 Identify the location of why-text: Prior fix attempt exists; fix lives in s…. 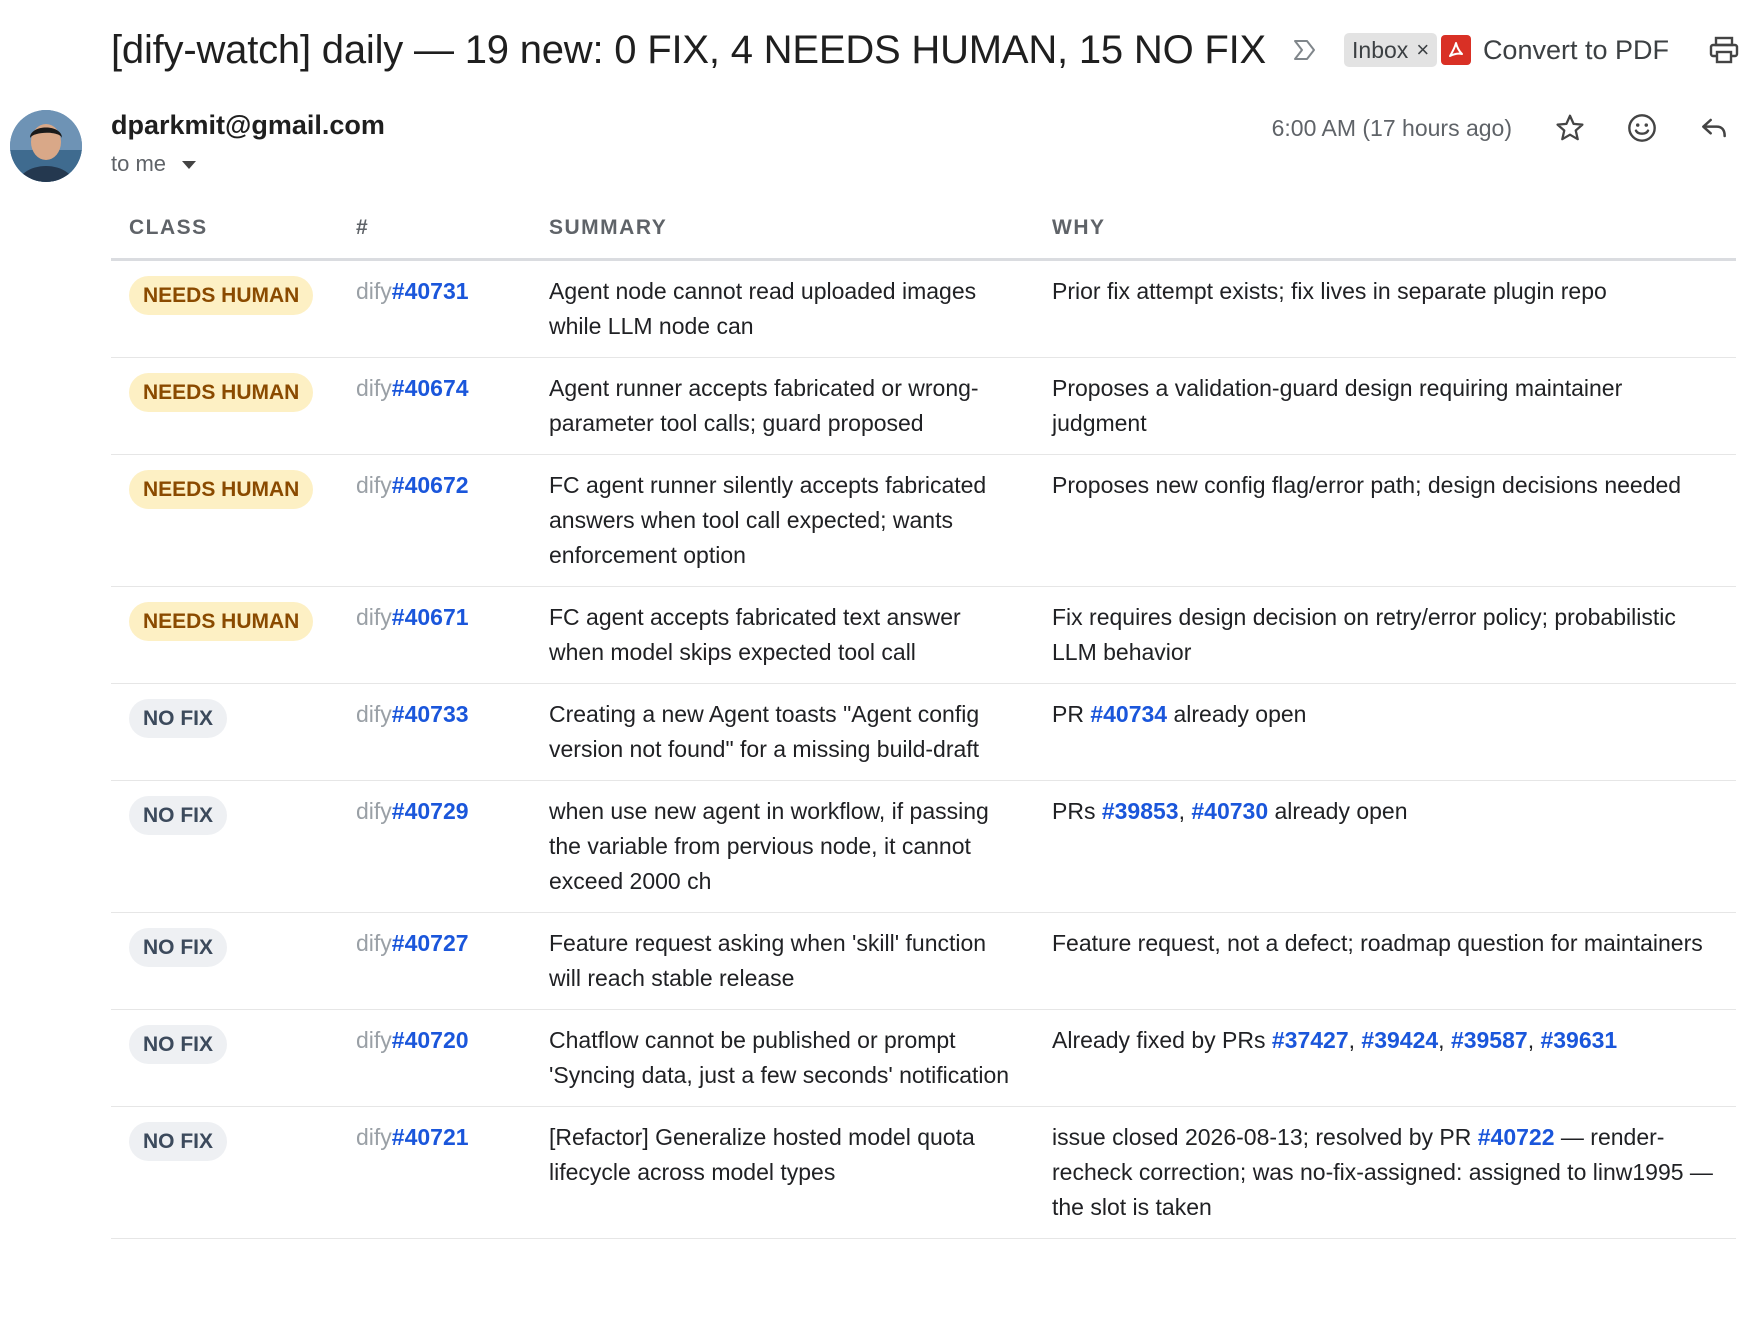
(1329, 291).